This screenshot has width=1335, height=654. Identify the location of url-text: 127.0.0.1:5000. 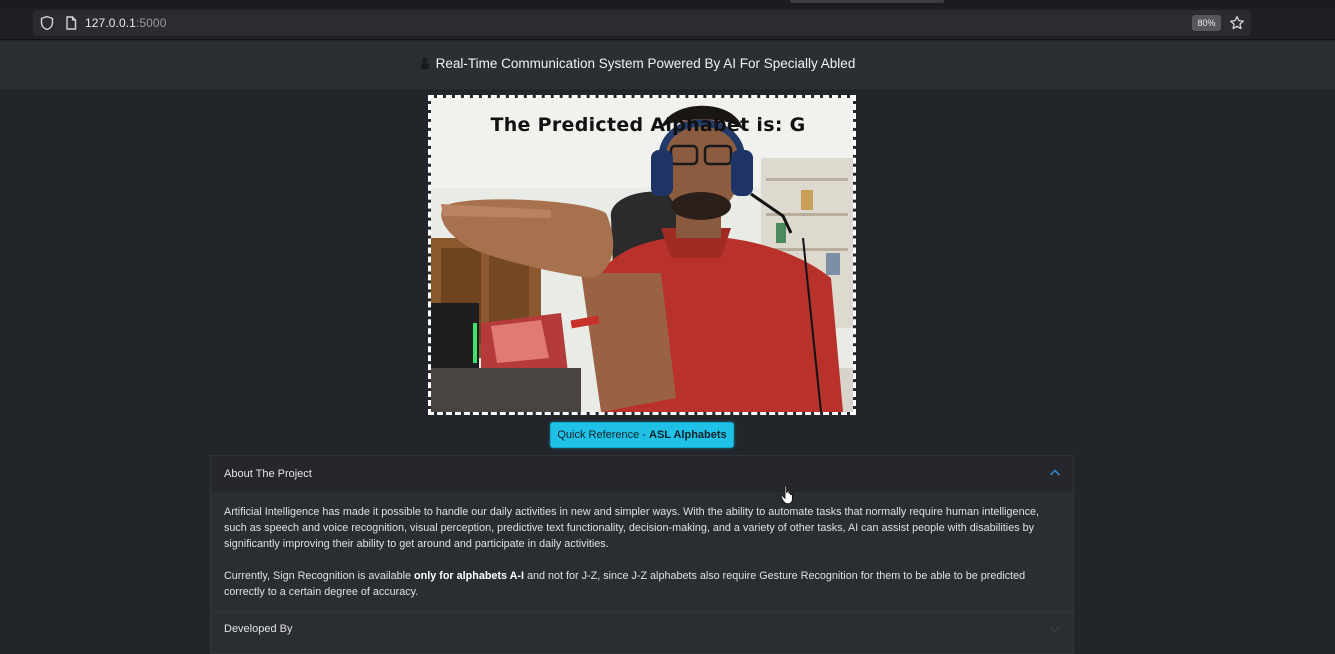
(125, 23).